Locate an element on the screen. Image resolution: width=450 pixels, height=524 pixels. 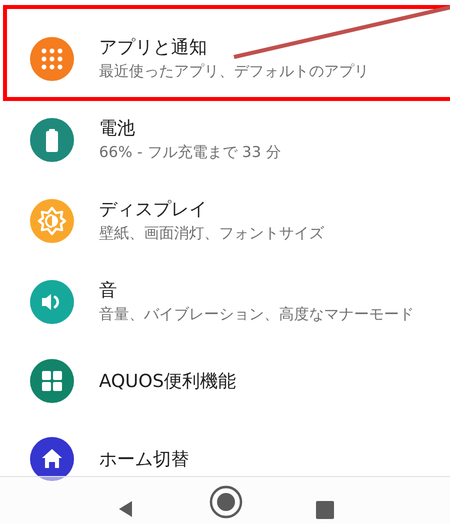
setting-title: ホーム切替 is located at coordinates (144, 460).